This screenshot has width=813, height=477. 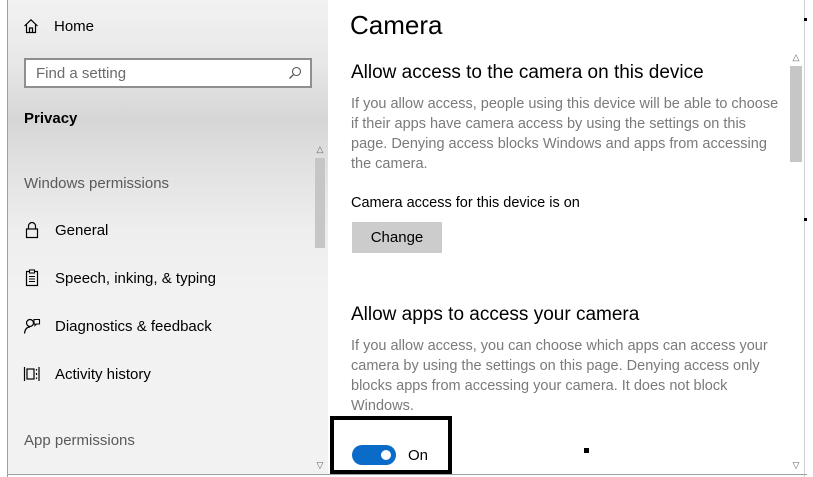 I want to click on apps-access-title: Allow apps to access your camera, so click(x=495, y=314).